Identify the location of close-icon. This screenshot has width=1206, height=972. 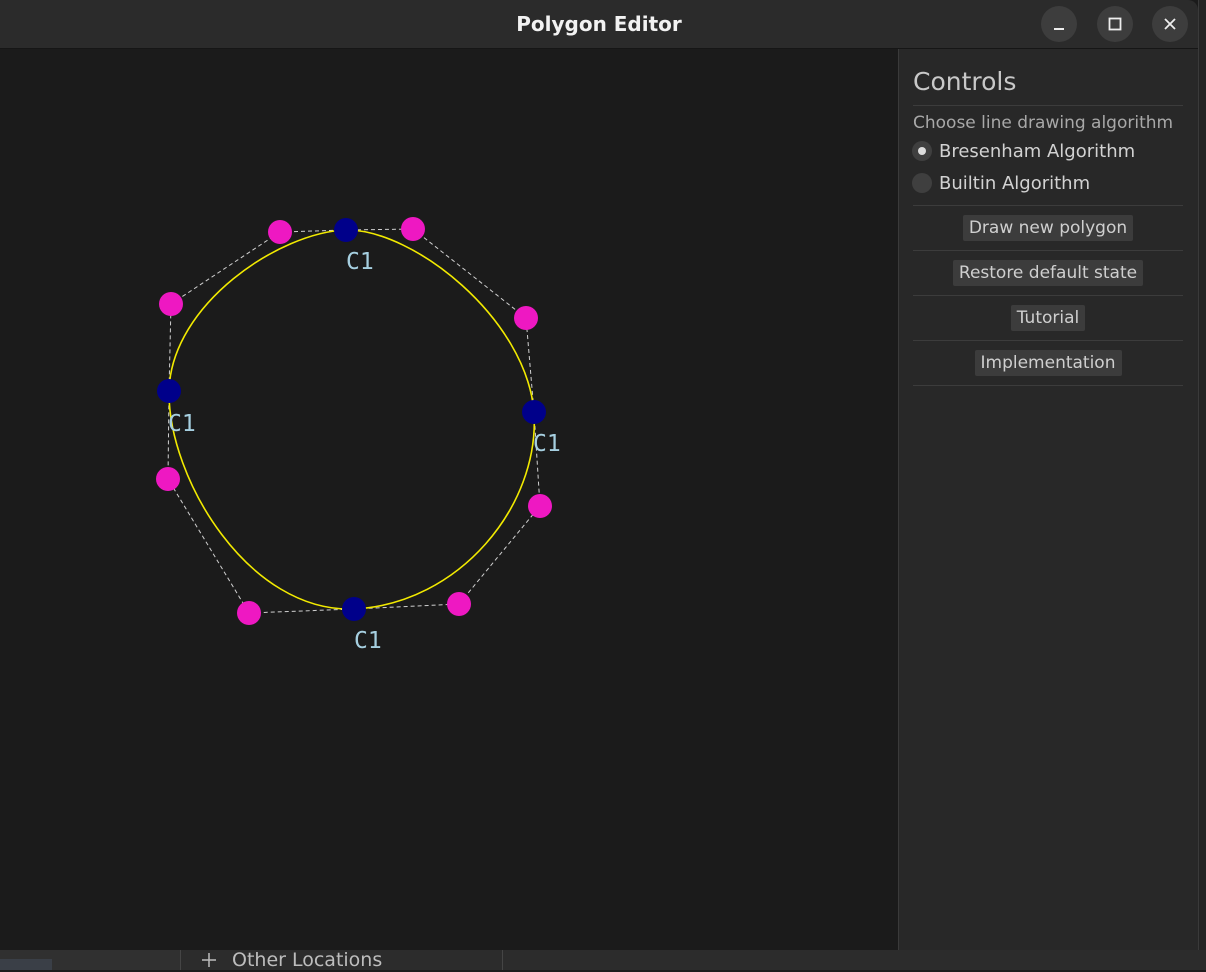
(1170, 24).